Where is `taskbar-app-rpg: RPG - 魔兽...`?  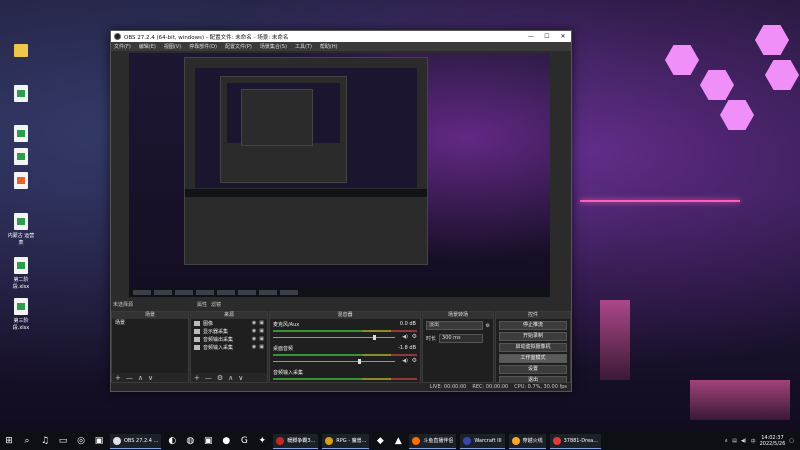
taskbar-app-rpg: RPG - 魔兽... is located at coordinates (346, 441).